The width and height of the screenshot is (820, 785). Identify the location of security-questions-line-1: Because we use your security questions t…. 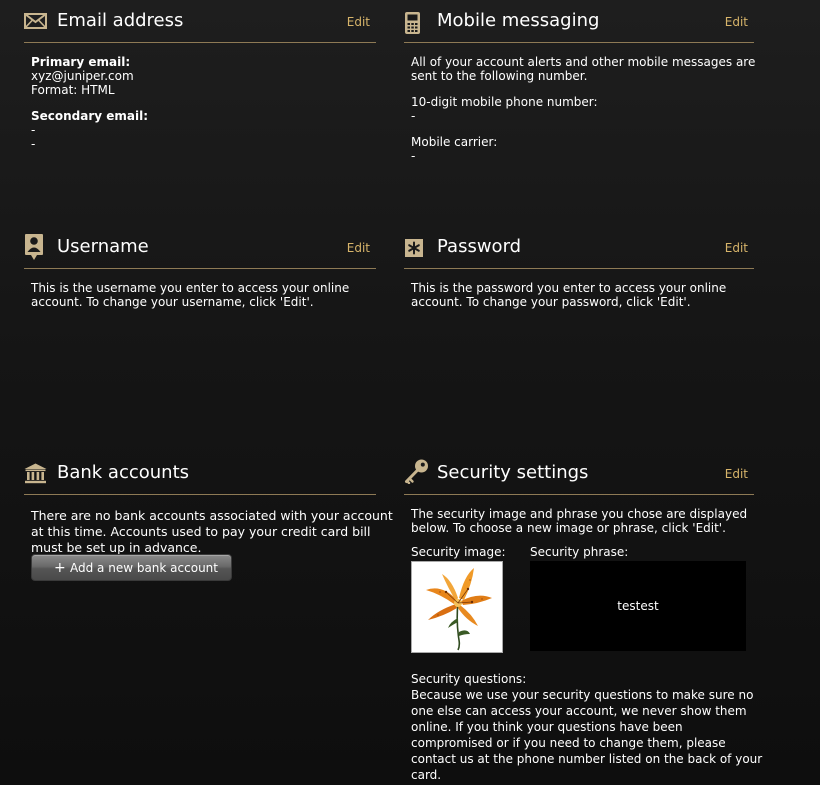
(582, 695).